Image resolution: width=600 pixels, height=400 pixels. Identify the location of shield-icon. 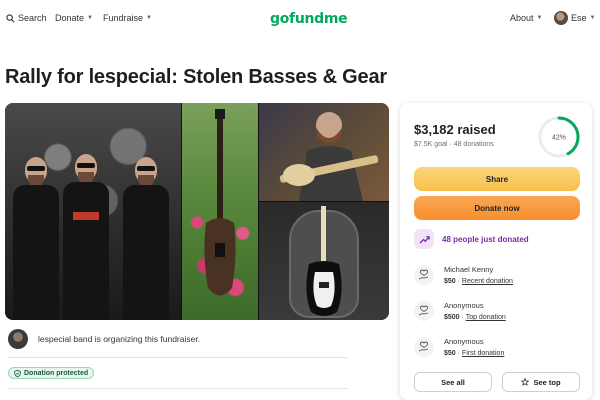
(17, 373).